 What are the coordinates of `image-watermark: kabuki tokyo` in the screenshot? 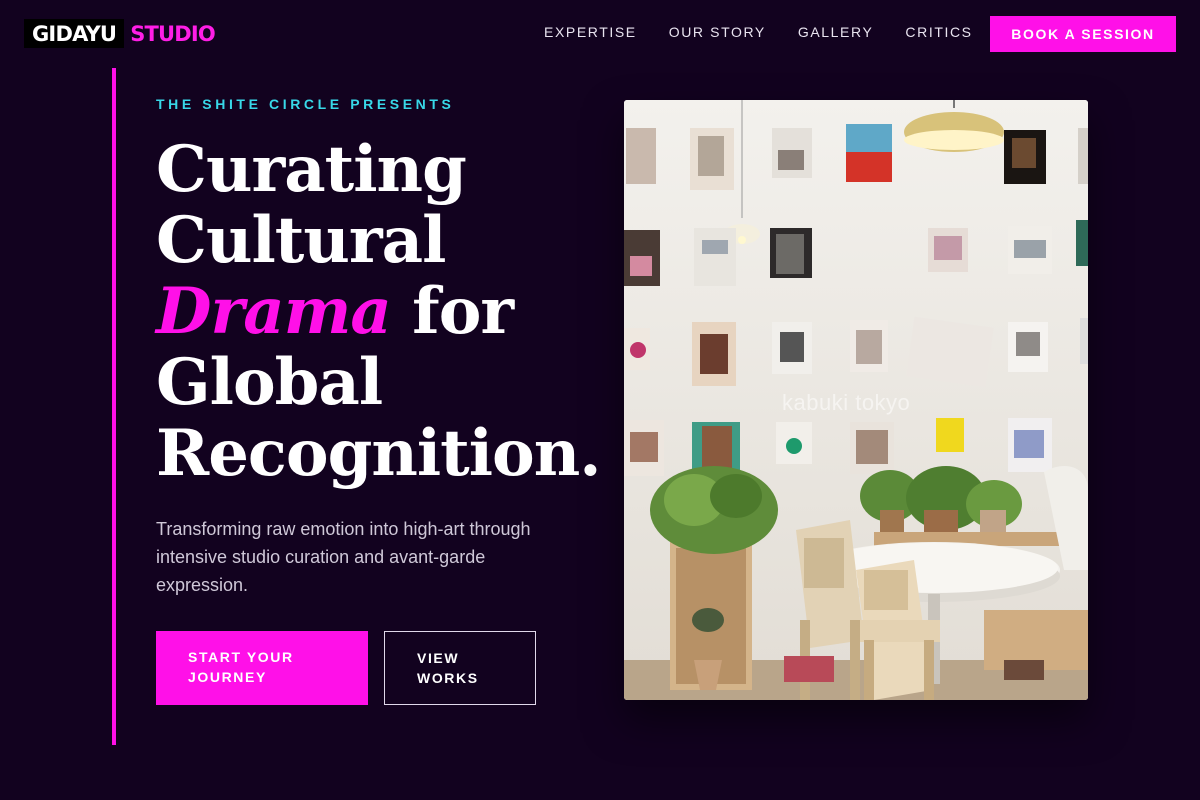 It's located at (846, 402).